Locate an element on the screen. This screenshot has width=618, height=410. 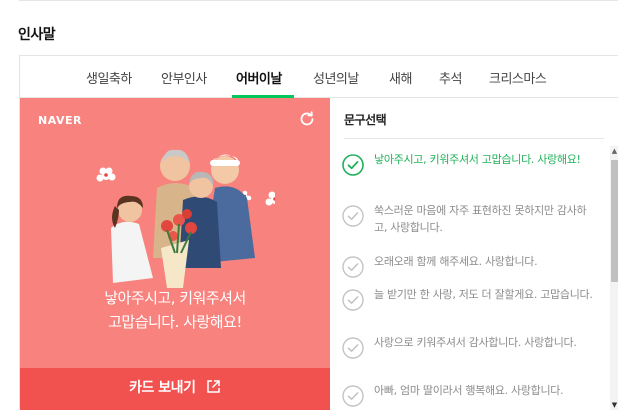
tab-coming-of-age-day: 성년의날 is located at coordinates (336, 77).